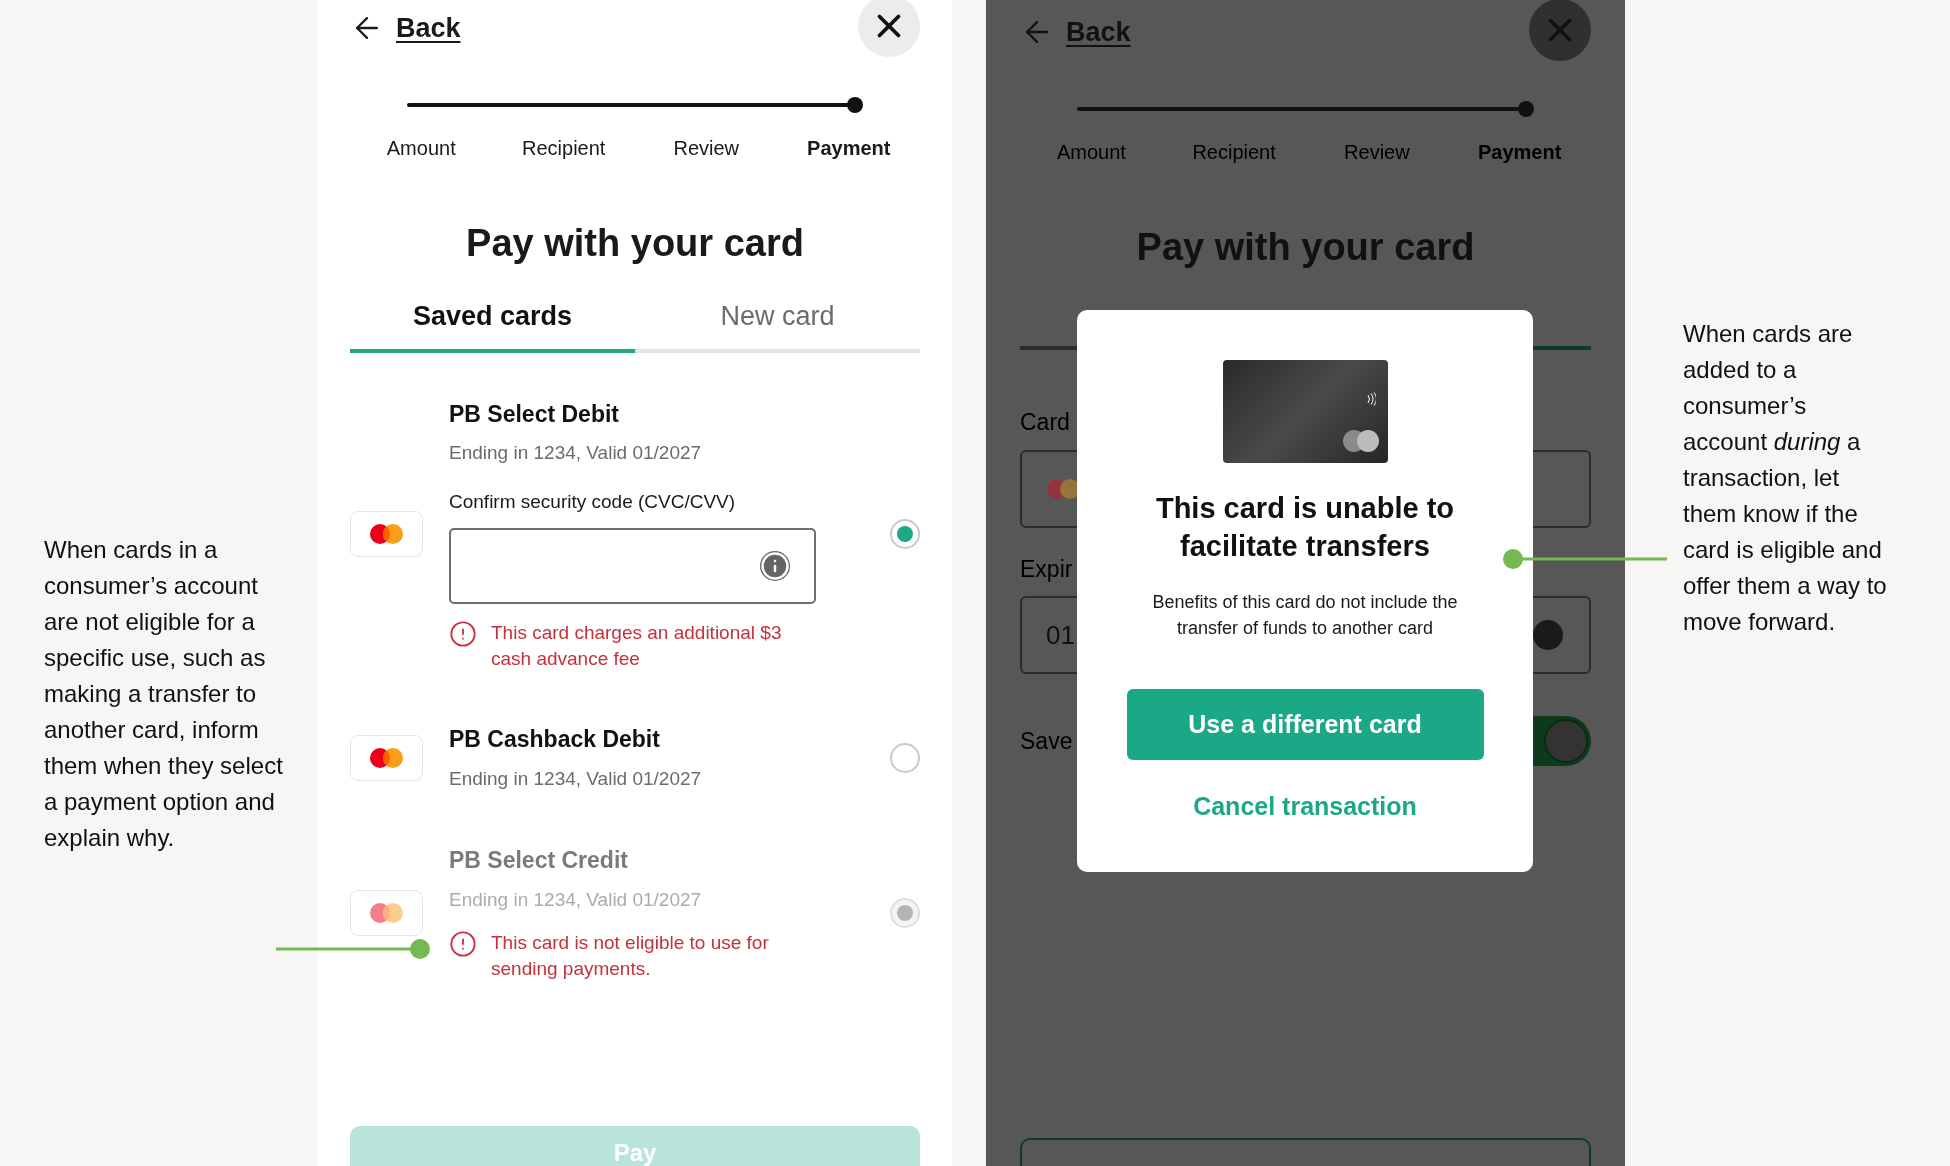 The width and height of the screenshot is (1950, 1166). Describe the element at coordinates (1045, 422) in the screenshot. I see `field-label: Card` at that location.